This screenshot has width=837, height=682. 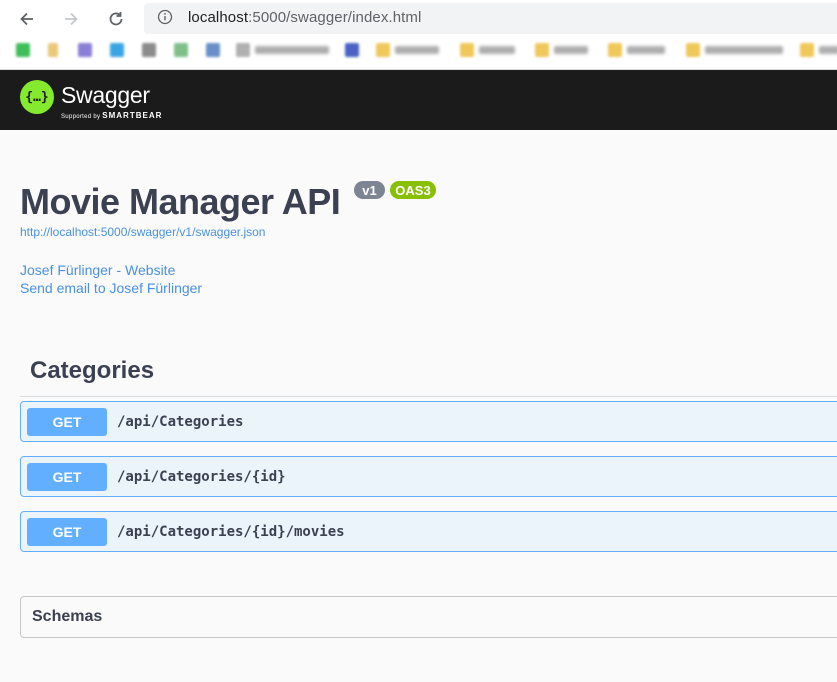 I want to click on operation-get-category-by-id: GET /api/Categories/{id}, so click(x=428, y=476).